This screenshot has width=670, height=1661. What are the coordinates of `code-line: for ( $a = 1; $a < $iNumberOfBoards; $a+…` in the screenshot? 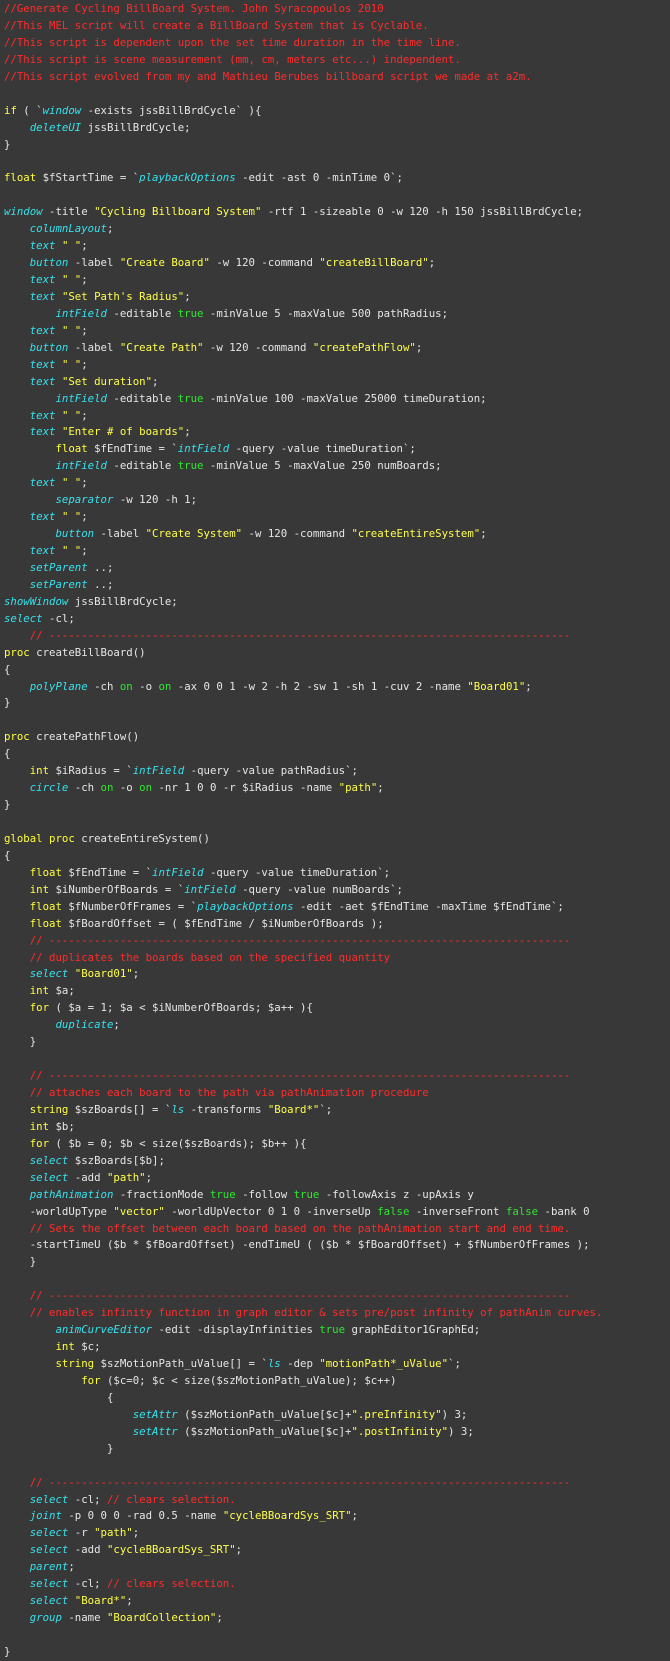 It's located at (335, 1008).